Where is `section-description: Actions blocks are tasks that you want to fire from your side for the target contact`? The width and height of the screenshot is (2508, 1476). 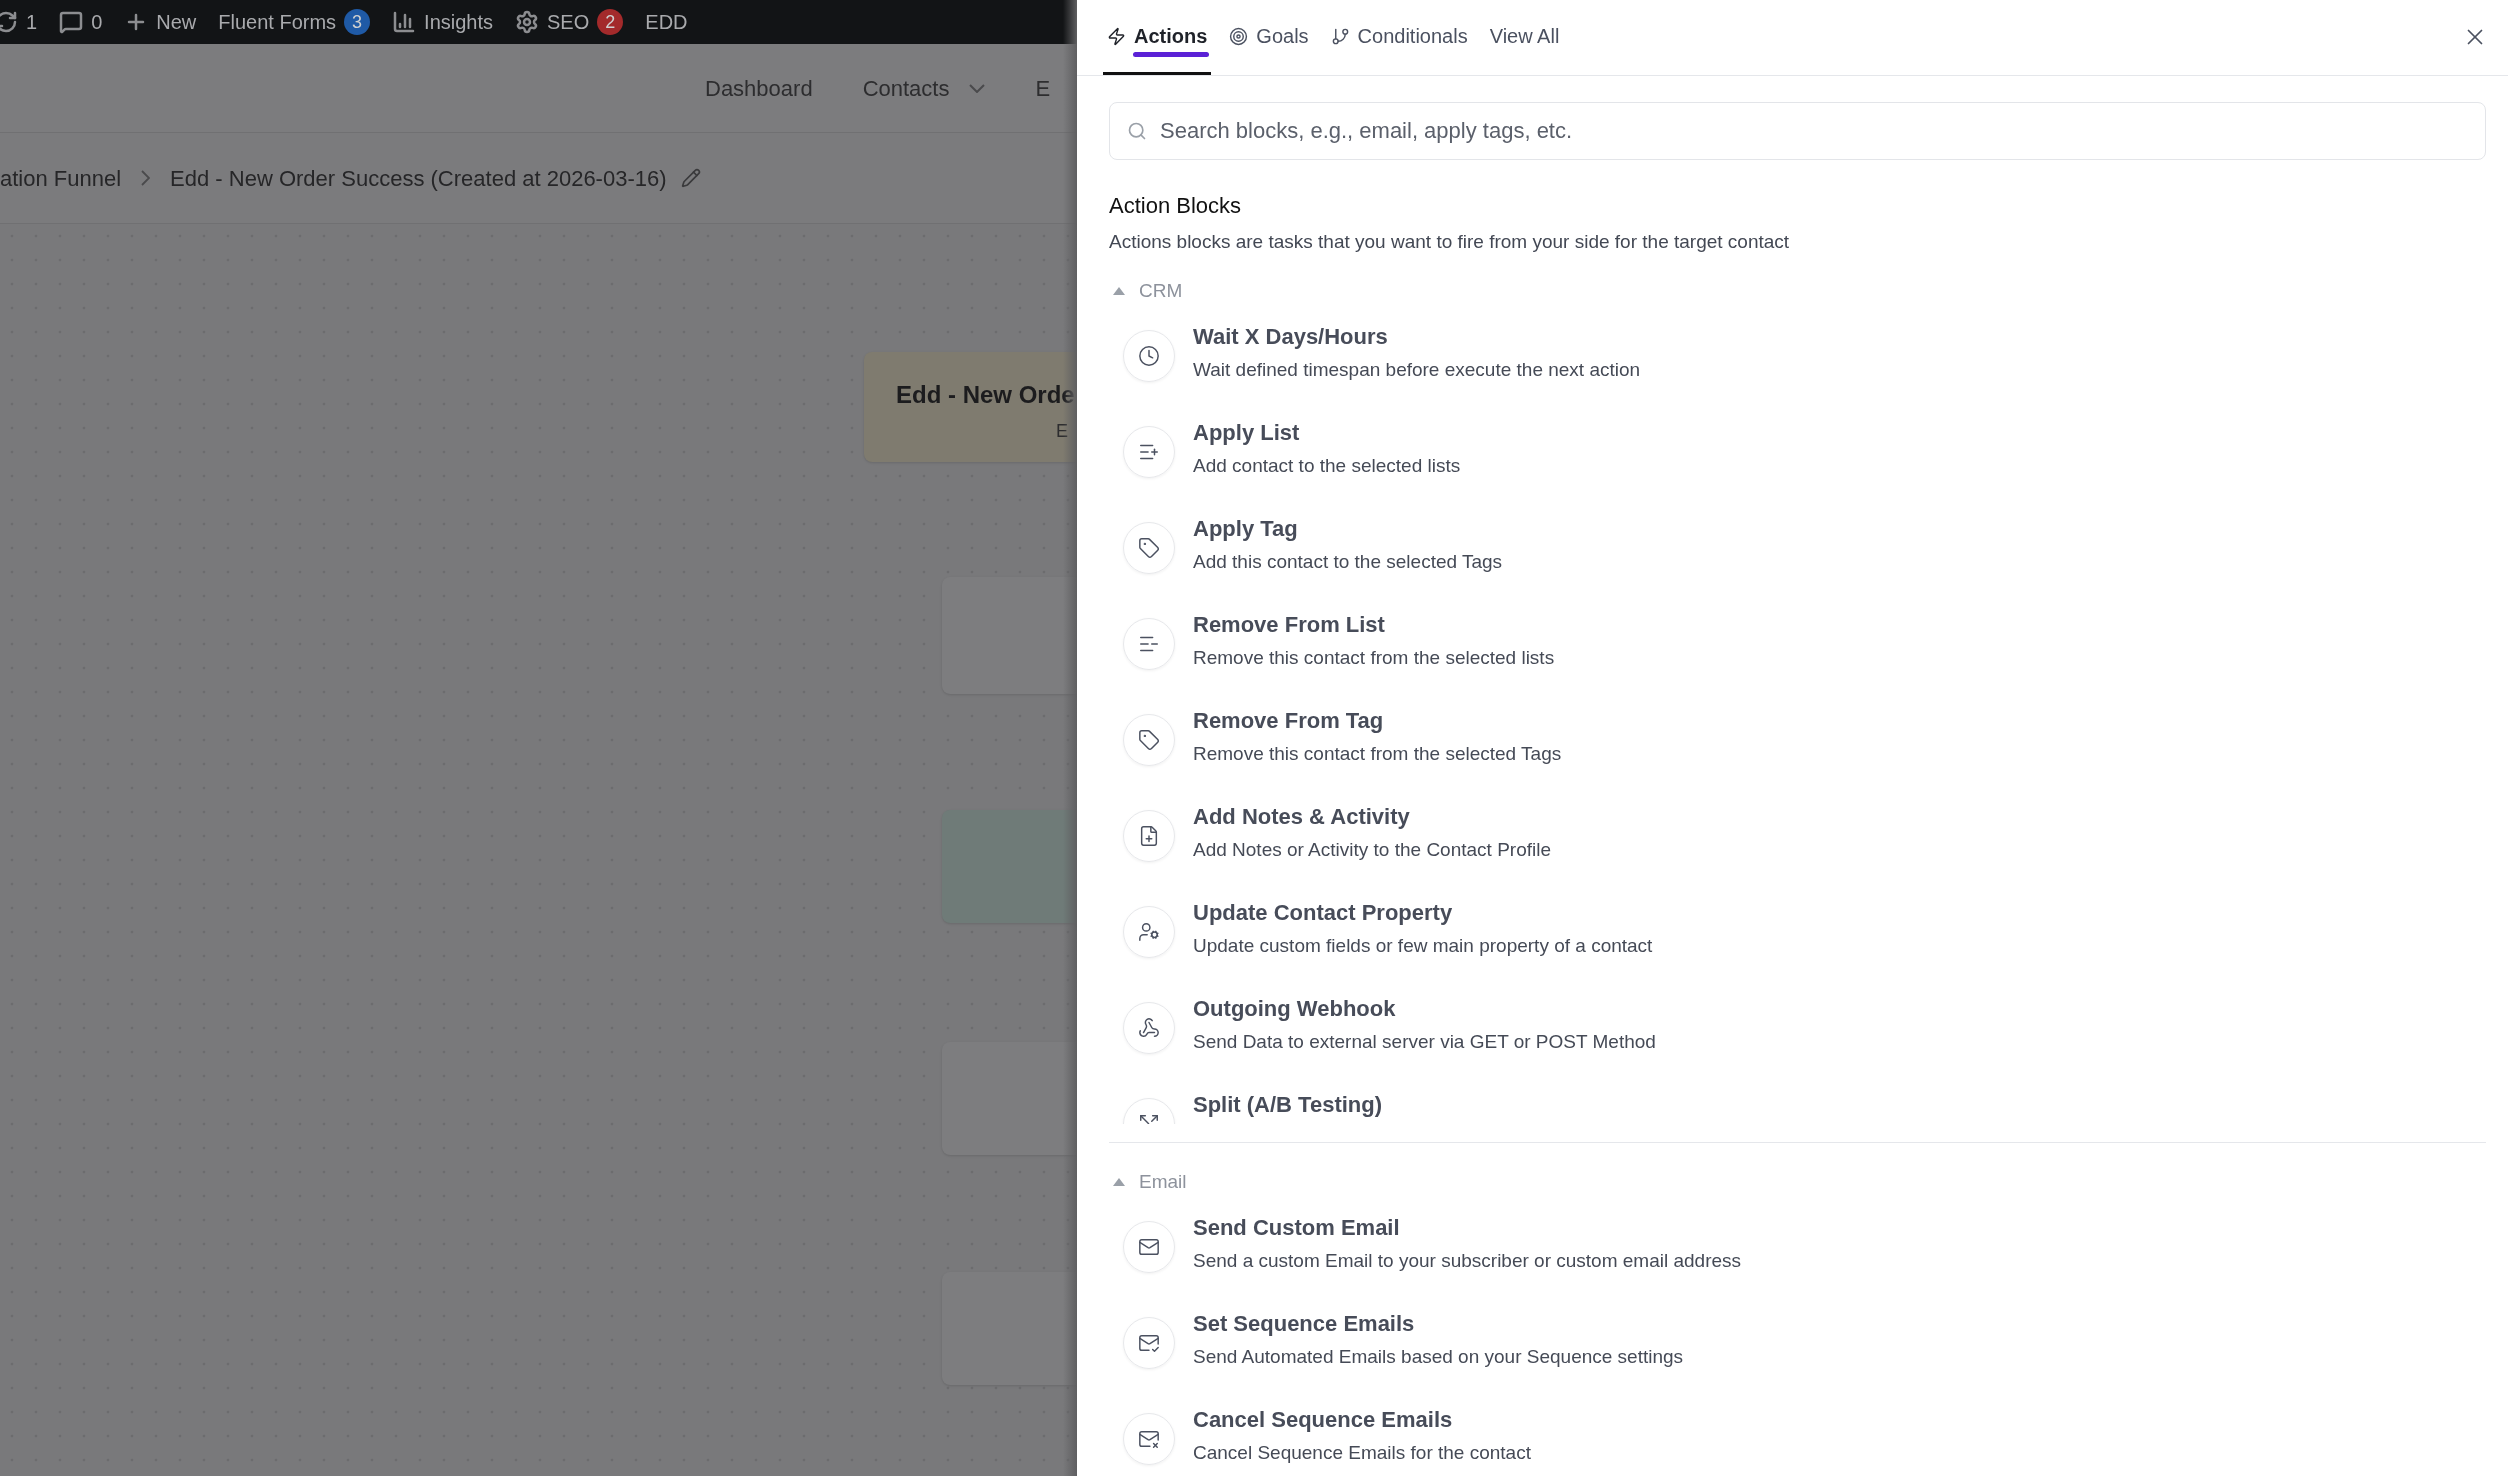 section-description: Actions blocks are tasks that you want to fire from your side for the target contact is located at coordinates (1450, 242).